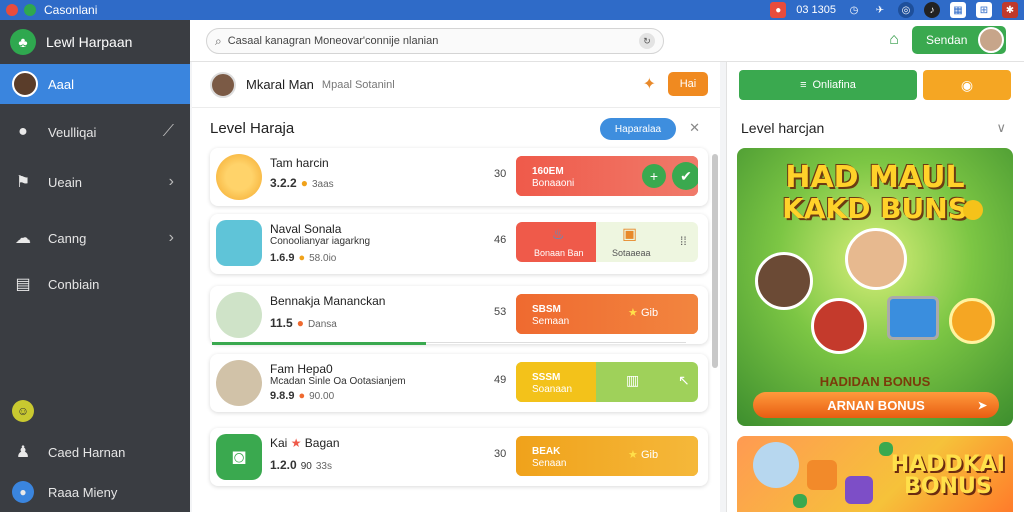  I want to click on row-name: Fam Hepa0, so click(301, 369).